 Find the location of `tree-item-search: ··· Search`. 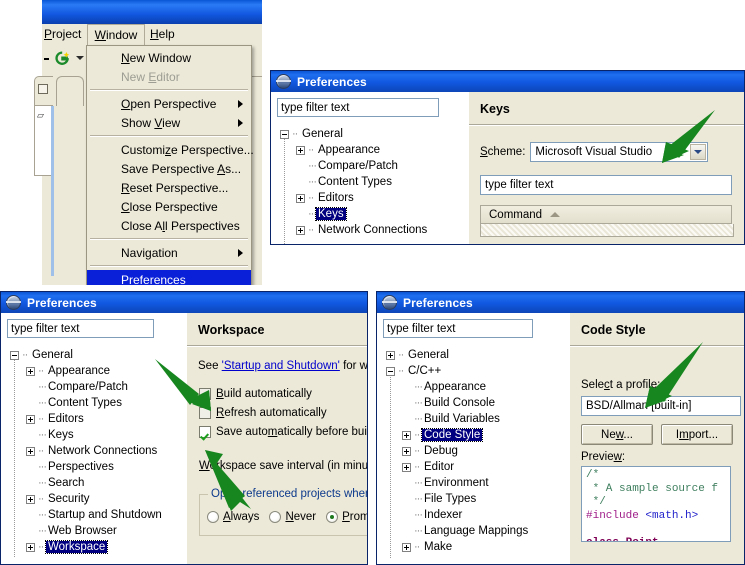

tree-item-search: ··· Search is located at coordinates (96, 483).